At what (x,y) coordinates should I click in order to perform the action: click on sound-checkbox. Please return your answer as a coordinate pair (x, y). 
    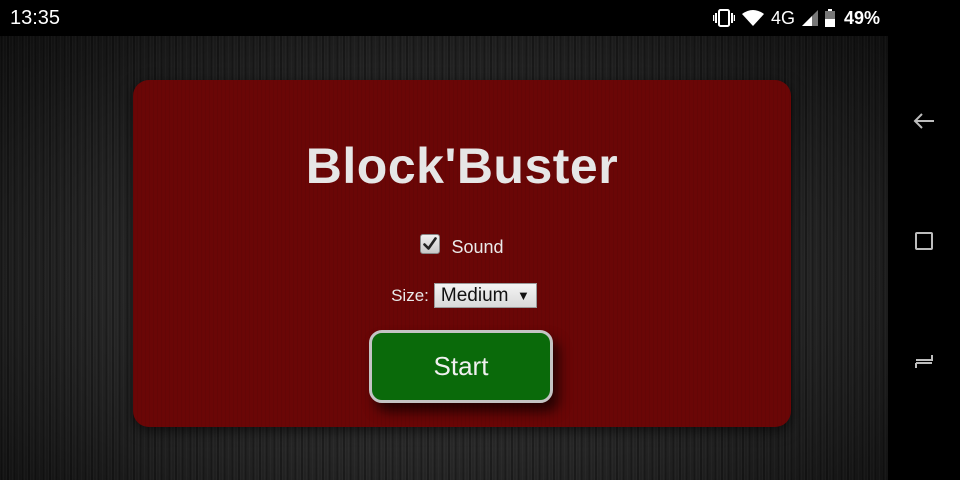
    Looking at the image, I should click on (430, 243).